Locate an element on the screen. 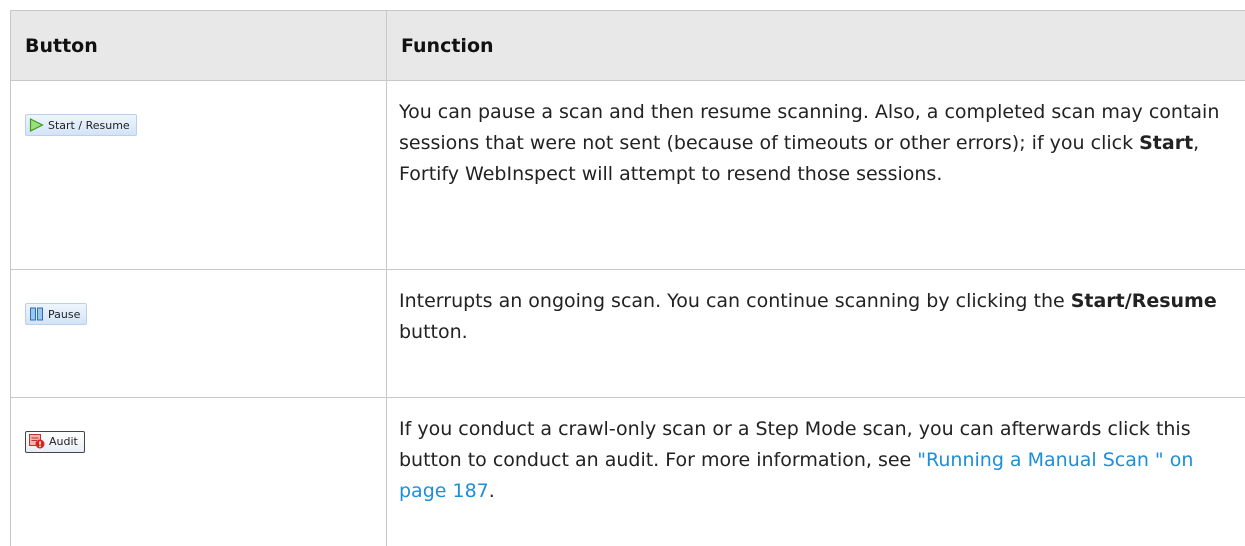 This screenshot has width=1245, height=546. start-resume-label: Start / Resume is located at coordinates (89, 125).